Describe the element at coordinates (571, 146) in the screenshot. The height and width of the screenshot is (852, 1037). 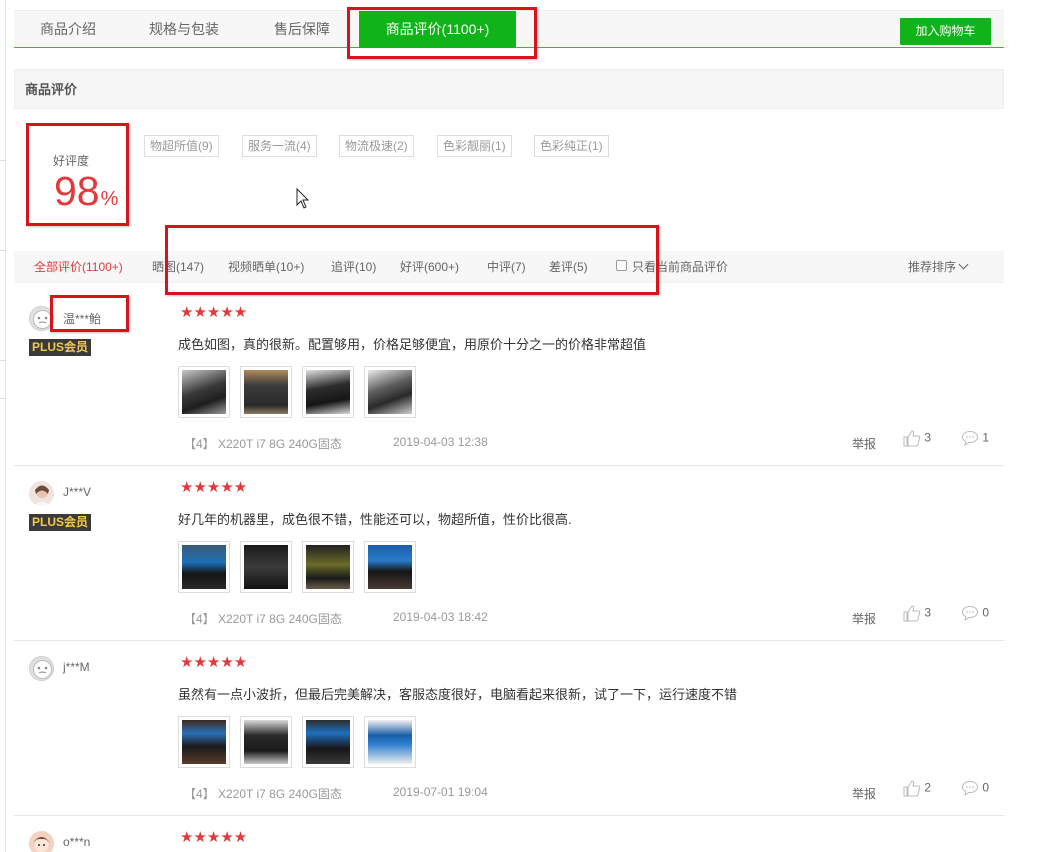
I see `review-tag: 色彩纯正(1)` at that location.